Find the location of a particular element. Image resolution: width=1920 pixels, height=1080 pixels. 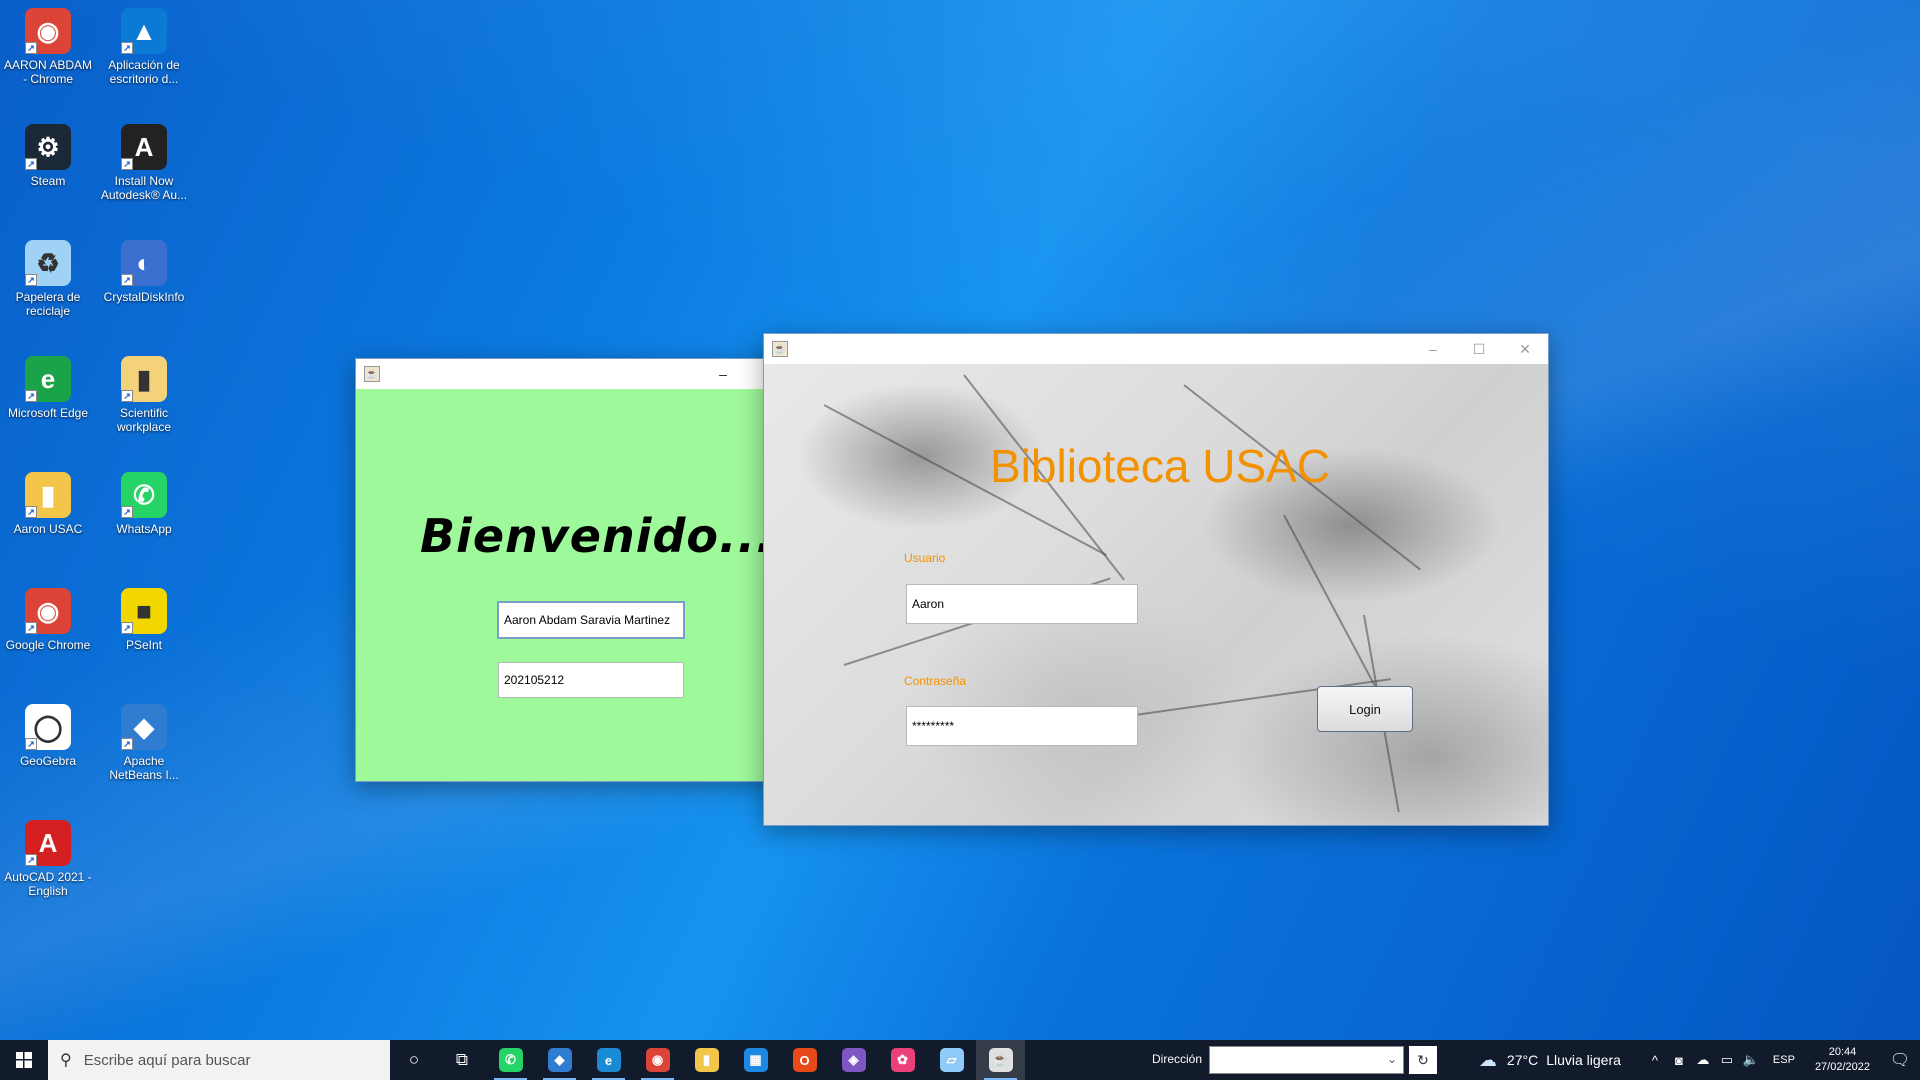

login-titlebar: ☕ – ☐ ✕ is located at coordinates (1156, 349).